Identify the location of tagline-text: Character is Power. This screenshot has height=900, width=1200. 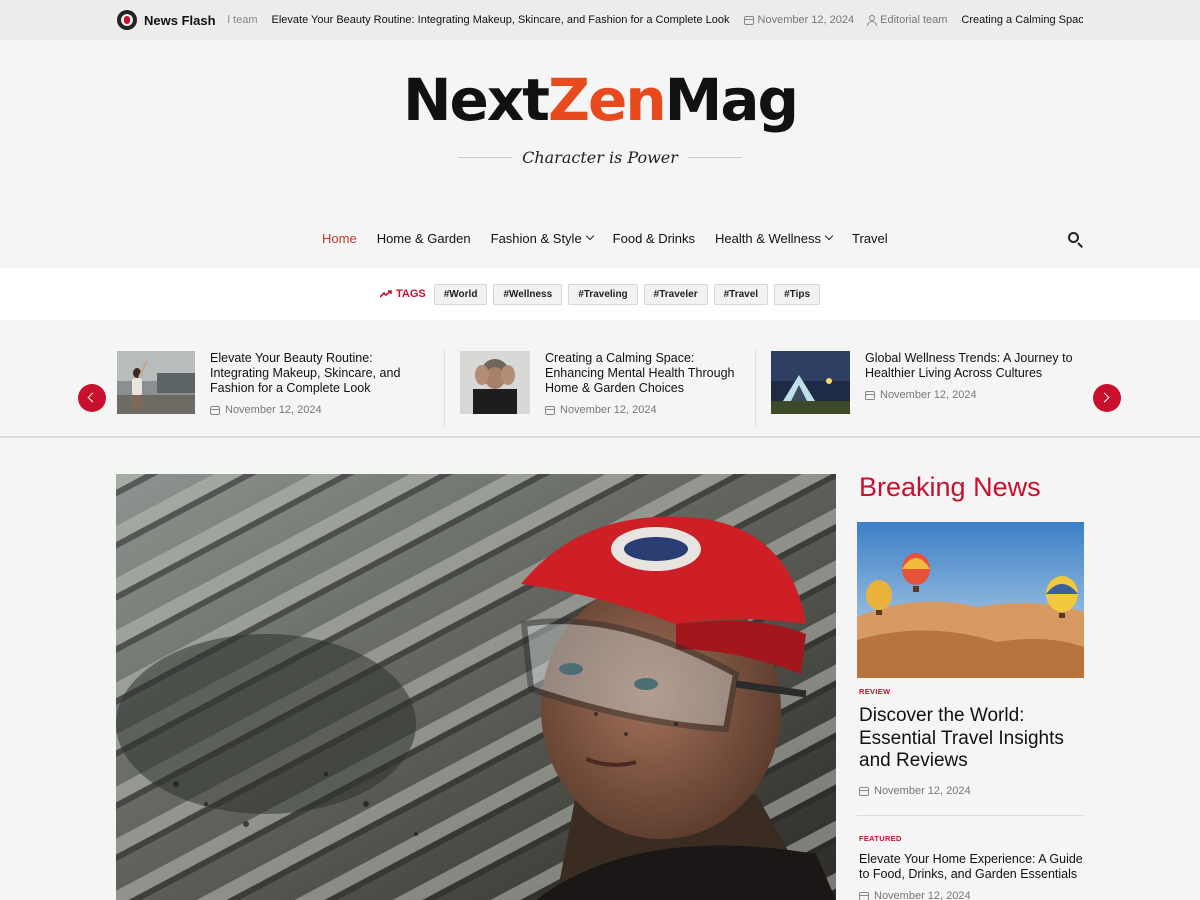
(600, 157).